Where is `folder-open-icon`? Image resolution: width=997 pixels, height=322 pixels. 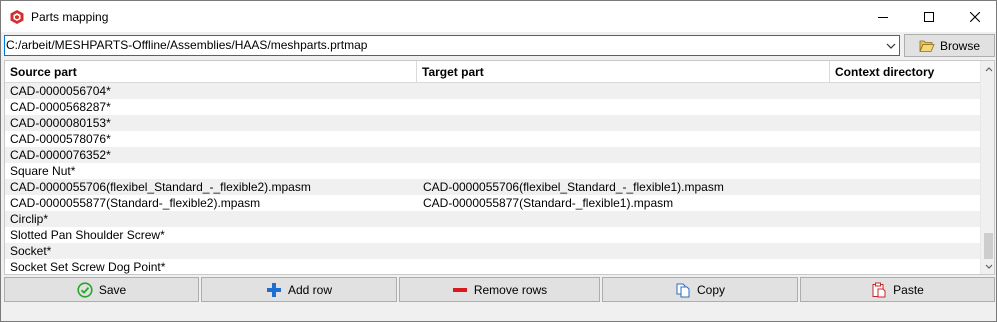
folder-open-icon is located at coordinates (927, 46).